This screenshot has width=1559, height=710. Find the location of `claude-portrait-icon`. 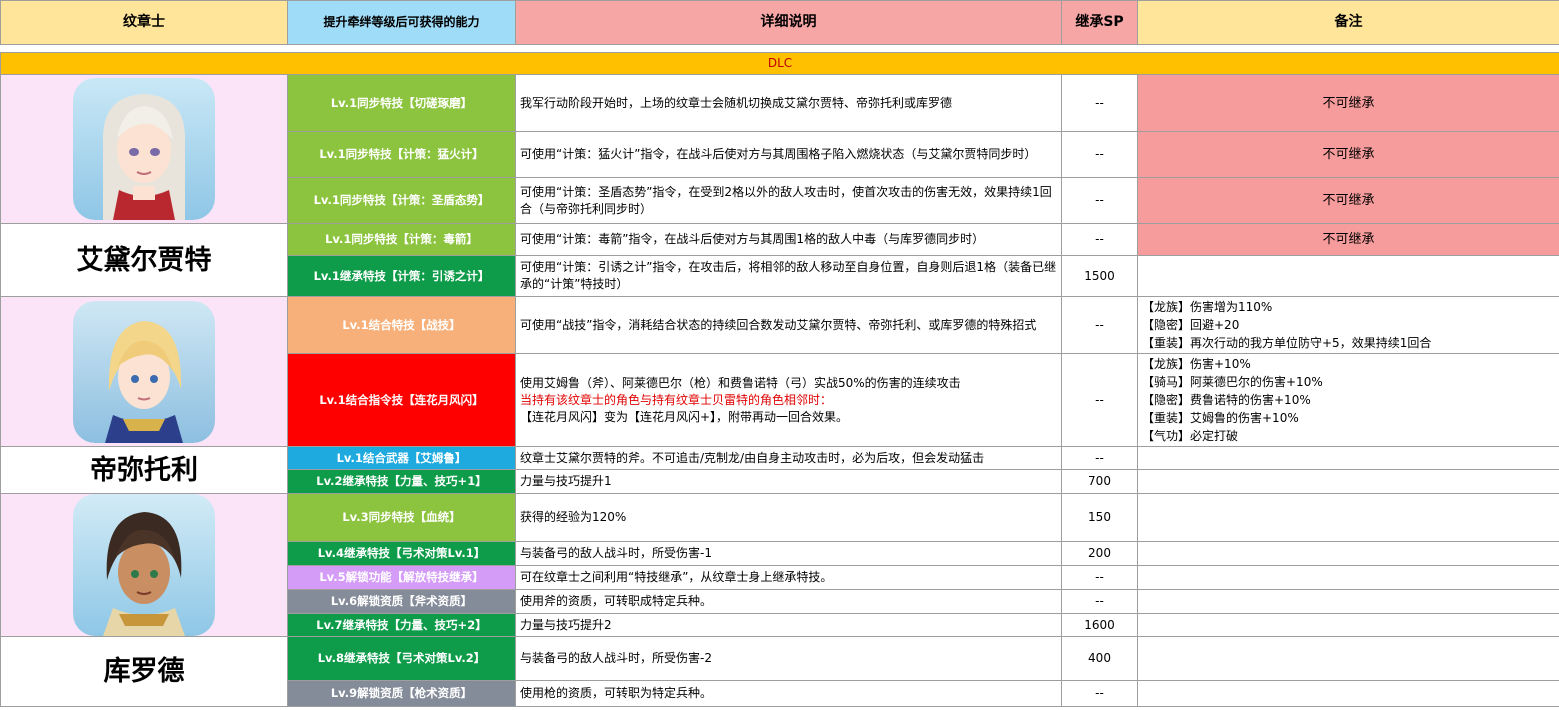

claude-portrait-icon is located at coordinates (144, 565).